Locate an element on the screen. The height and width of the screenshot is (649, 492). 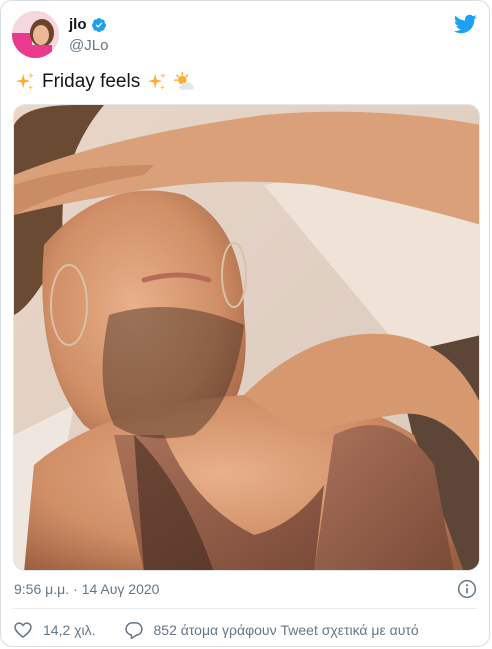
reply-text: 852 άτομα γράφουν Tweet σχετικά με αυτό is located at coordinates (286, 630).